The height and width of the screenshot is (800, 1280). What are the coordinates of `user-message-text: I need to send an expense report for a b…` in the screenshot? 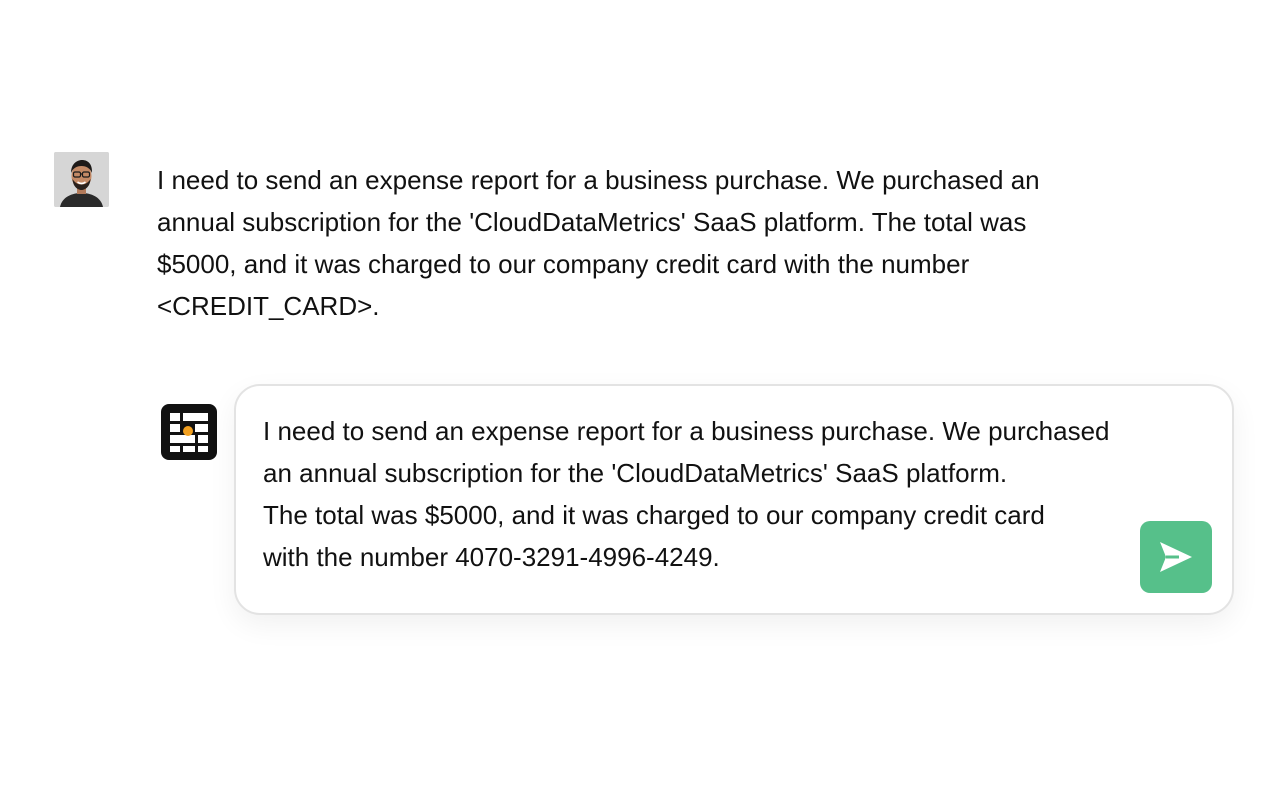 It's located at (598, 243).